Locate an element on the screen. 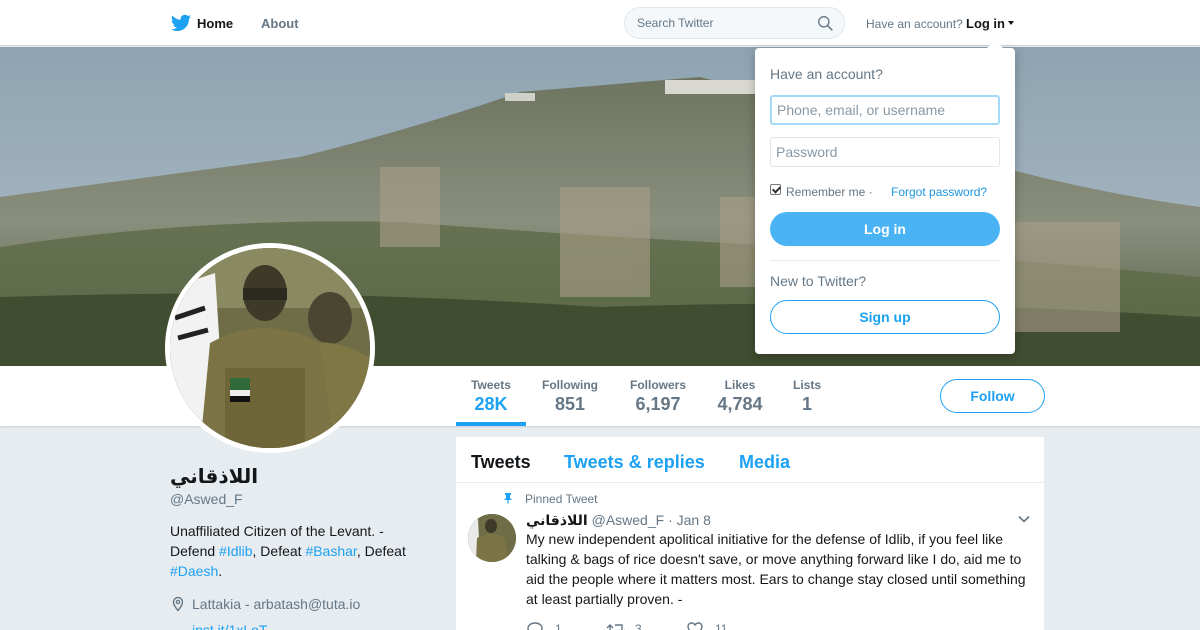  twitter-bird-icon is located at coordinates (181, 23).